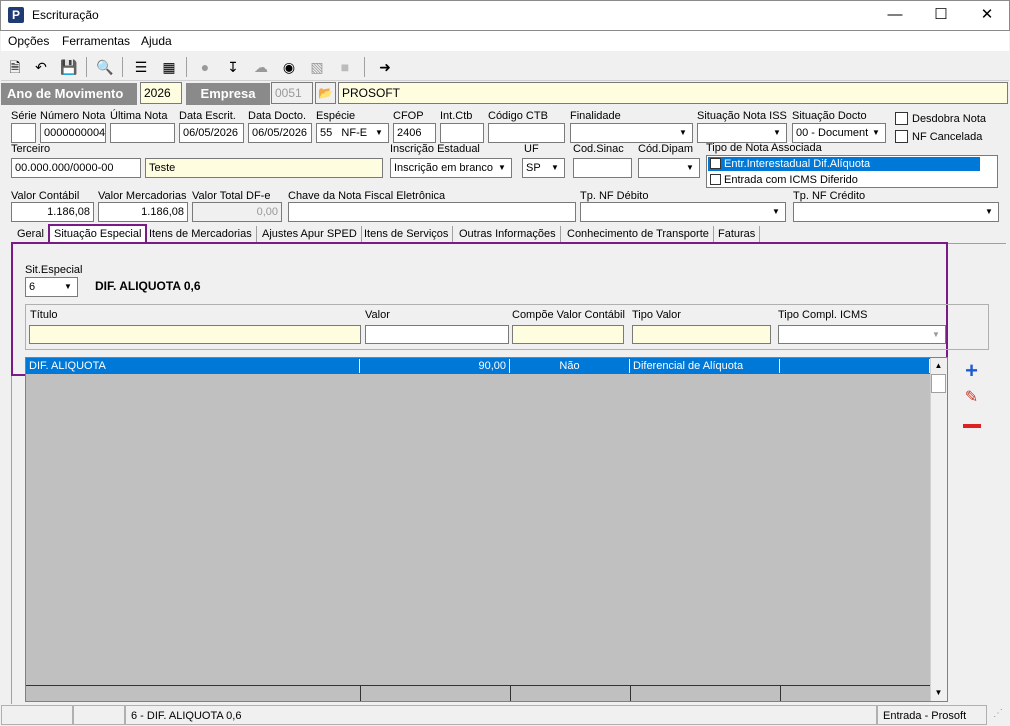  I want to click on edit-icon: ✎, so click(971, 397).